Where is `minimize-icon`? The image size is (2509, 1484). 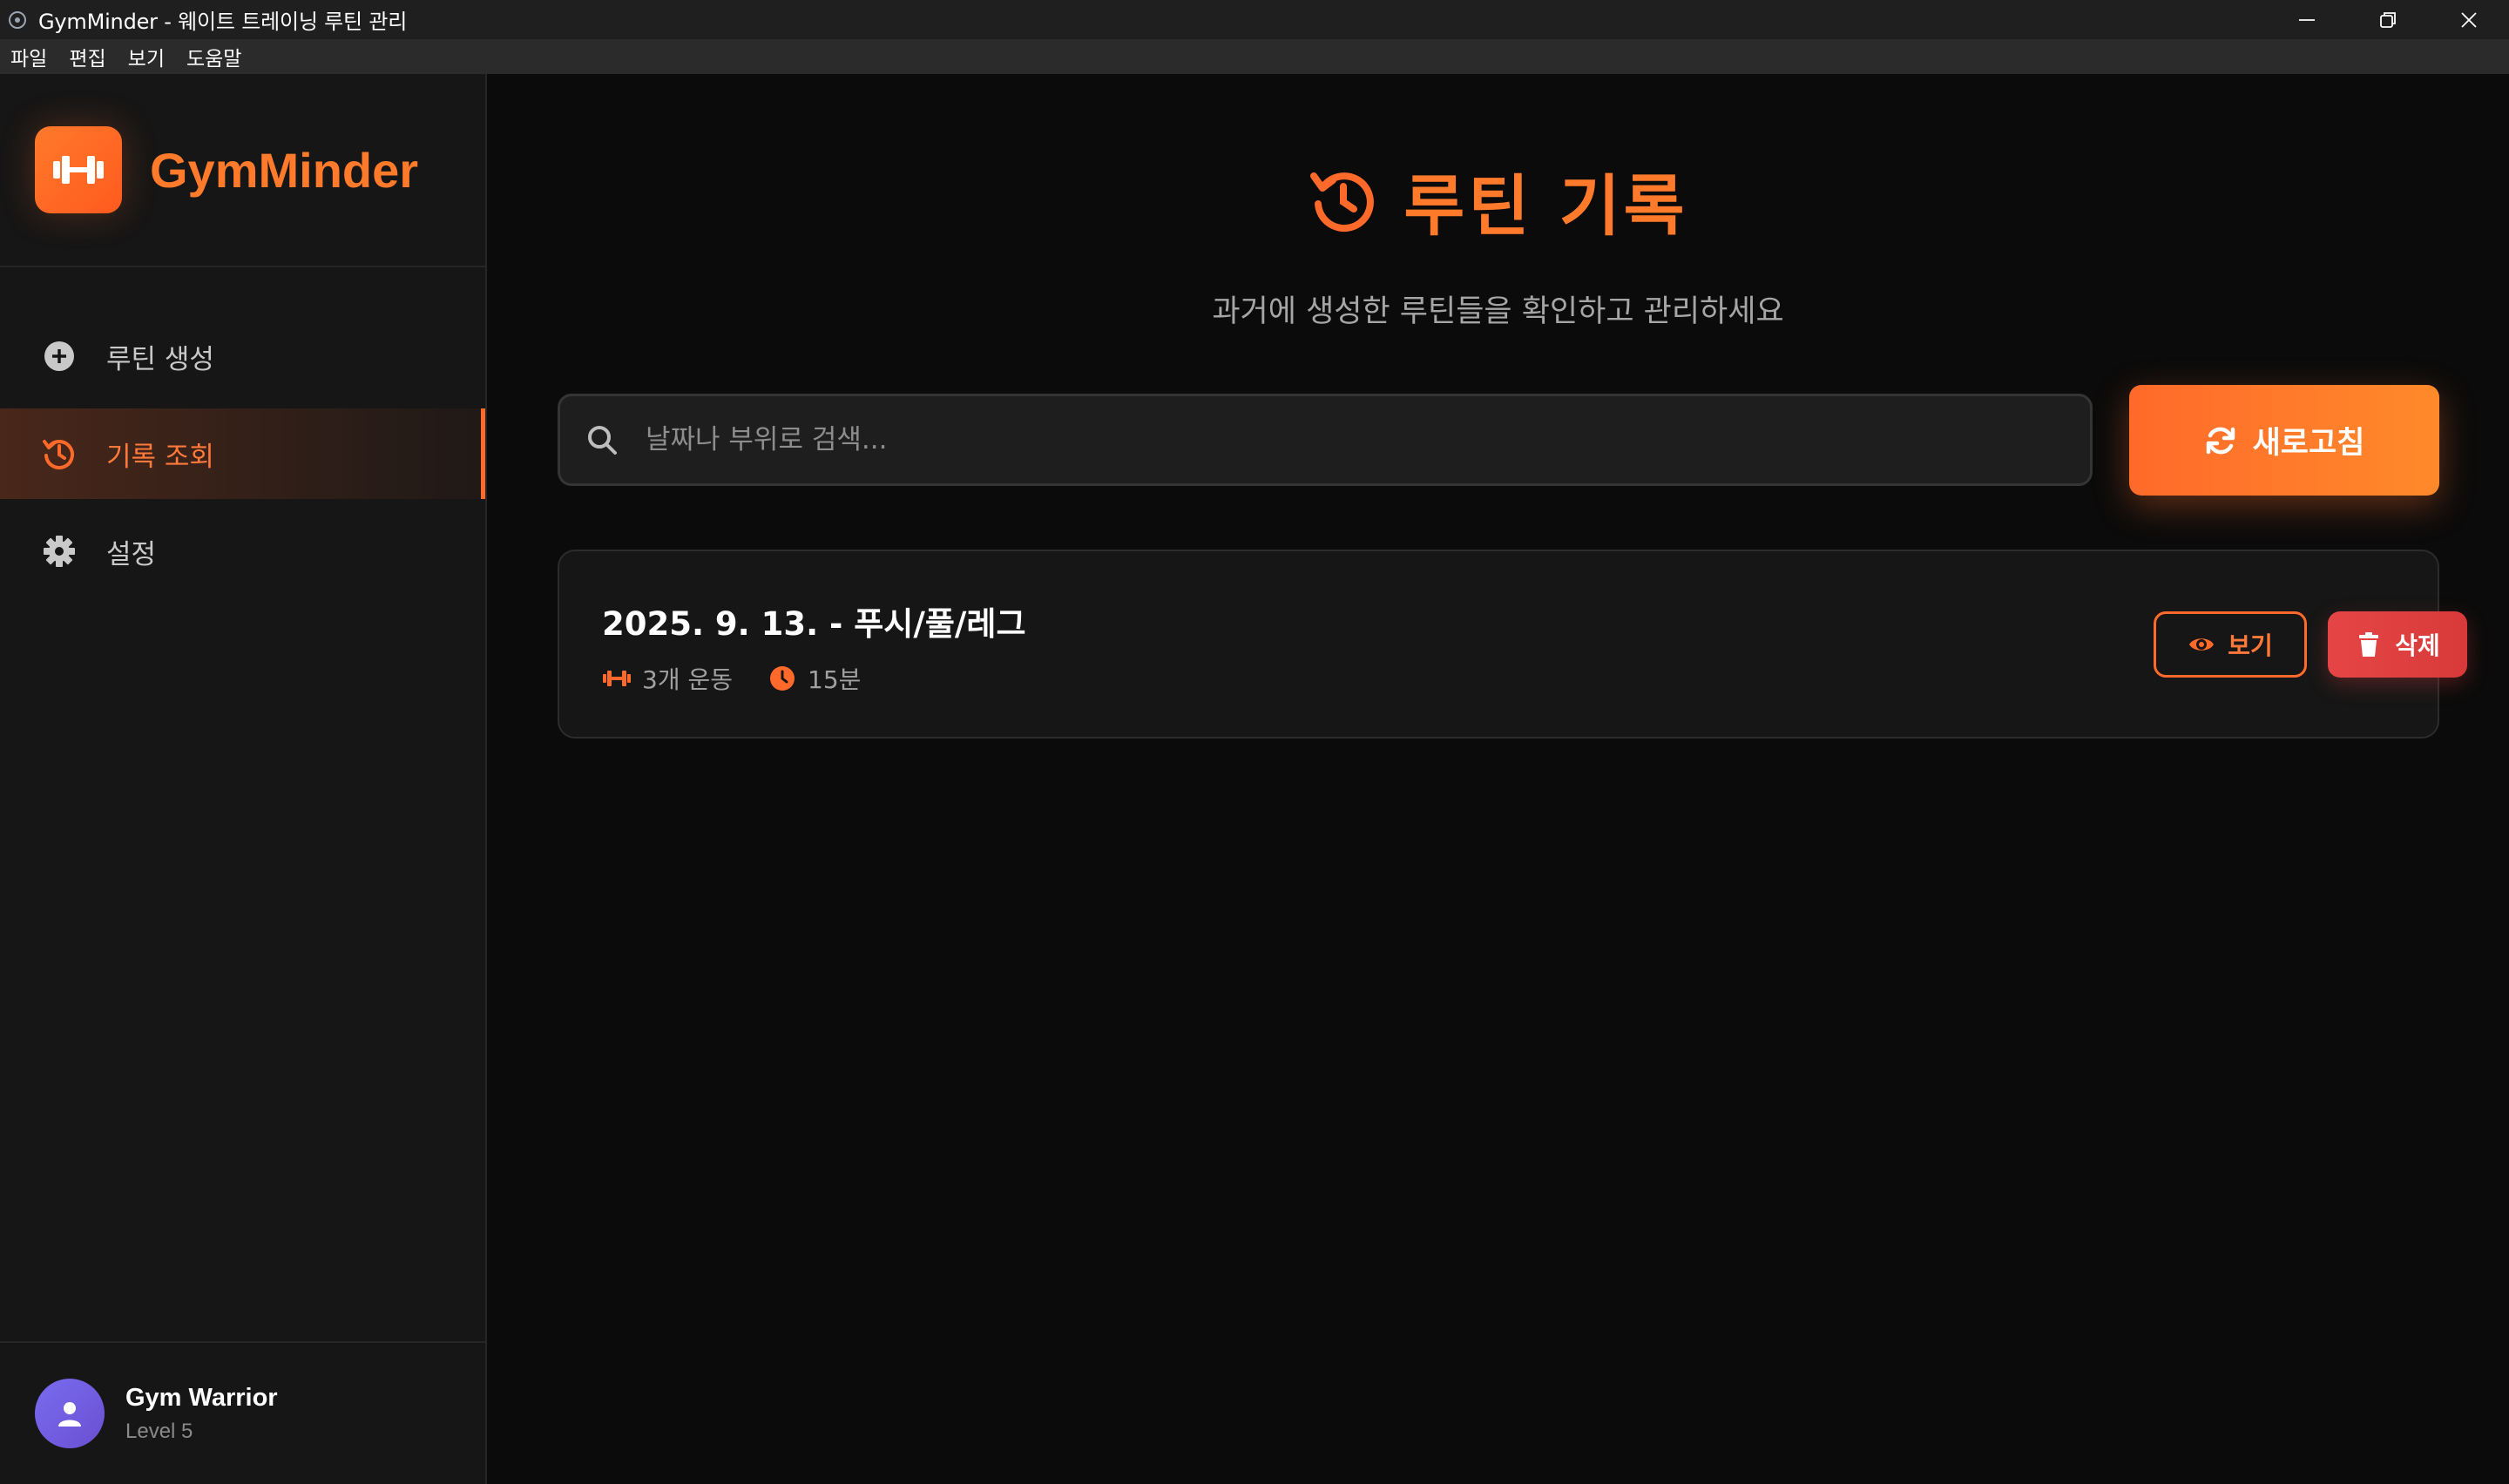 minimize-icon is located at coordinates (2306, 19).